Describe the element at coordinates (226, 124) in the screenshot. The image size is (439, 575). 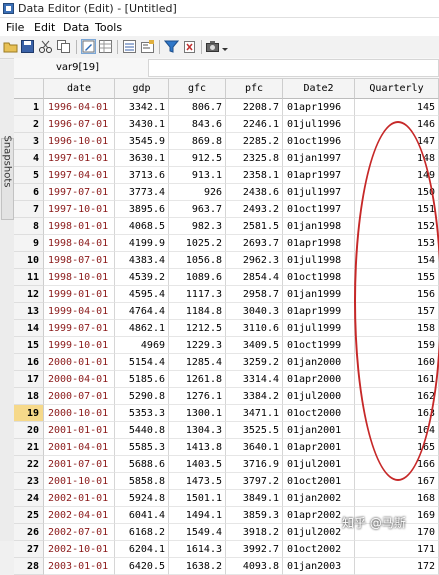
I see `table-row: 2 1996-07-01 3430.1 843.6 2246.1 01jul1996 146` at that location.